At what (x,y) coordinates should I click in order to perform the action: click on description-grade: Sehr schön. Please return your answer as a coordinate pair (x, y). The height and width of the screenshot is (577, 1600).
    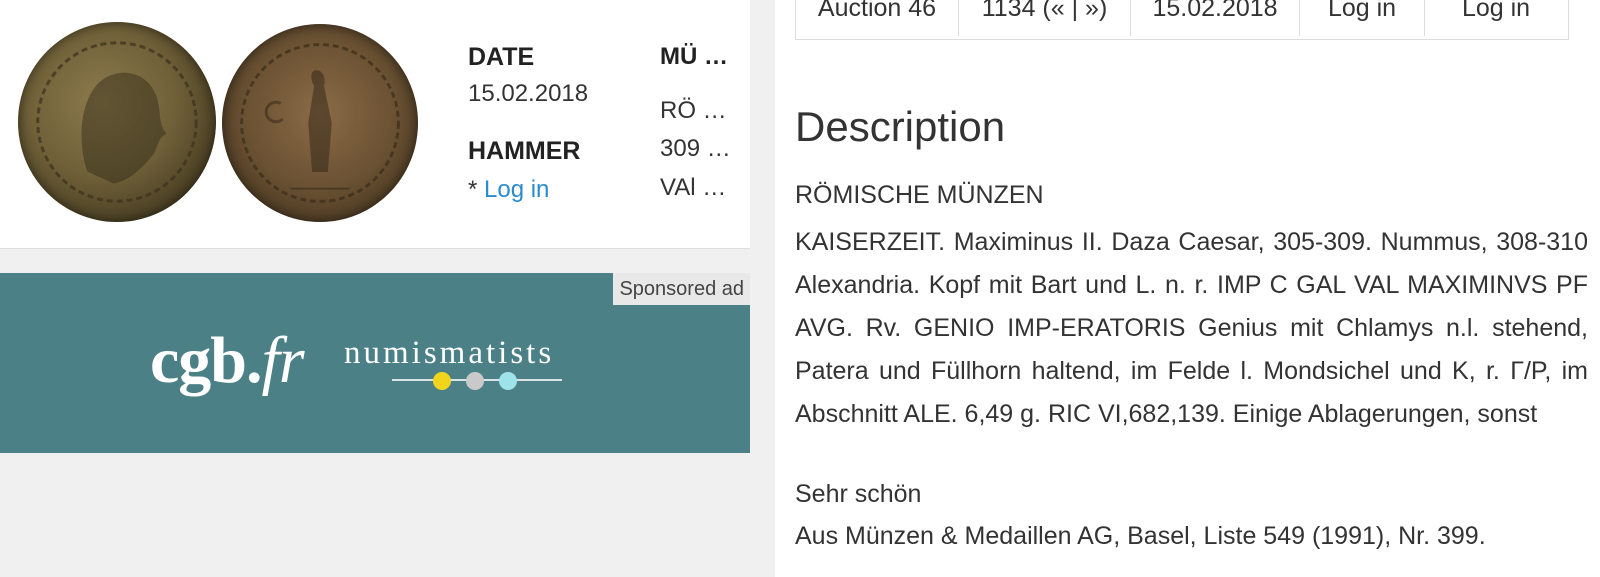
    Looking at the image, I should click on (858, 494).